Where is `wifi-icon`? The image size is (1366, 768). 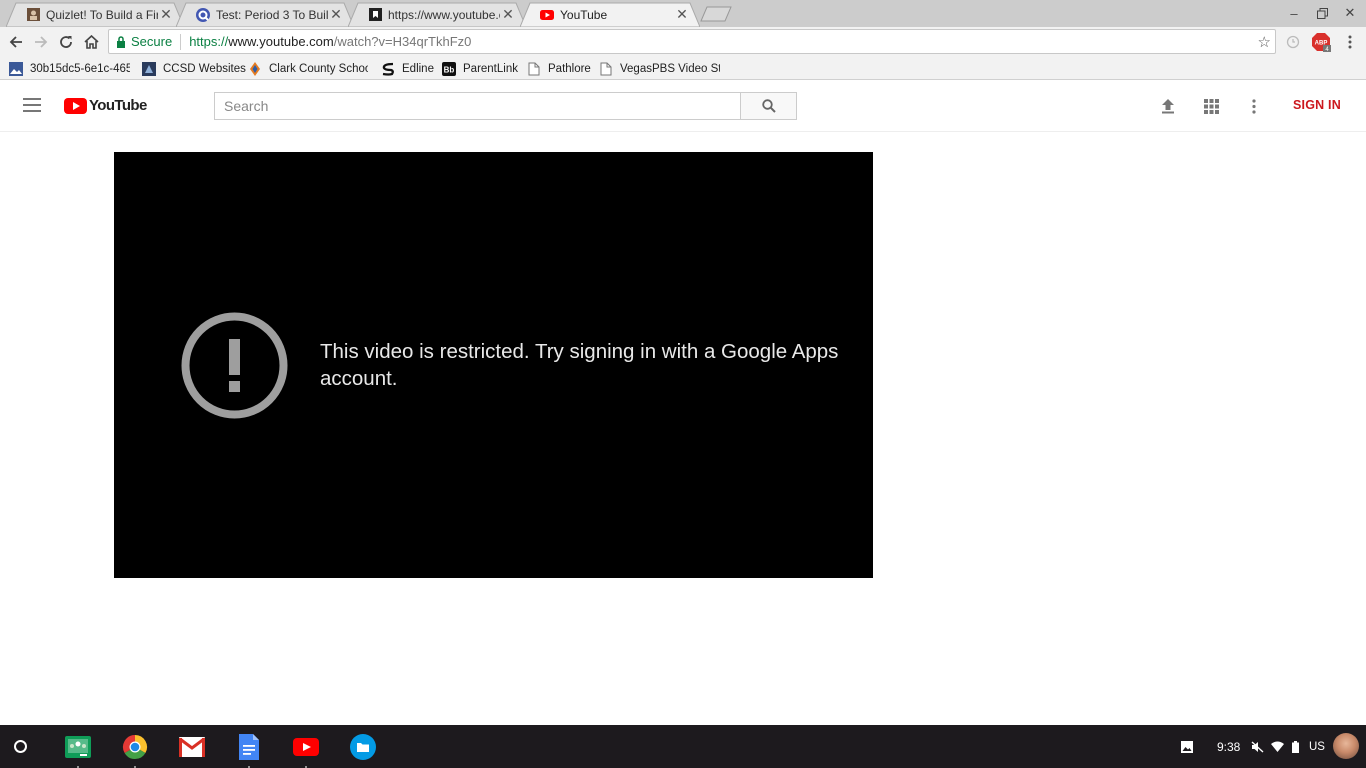
wifi-icon is located at coordinates (1277, 746).